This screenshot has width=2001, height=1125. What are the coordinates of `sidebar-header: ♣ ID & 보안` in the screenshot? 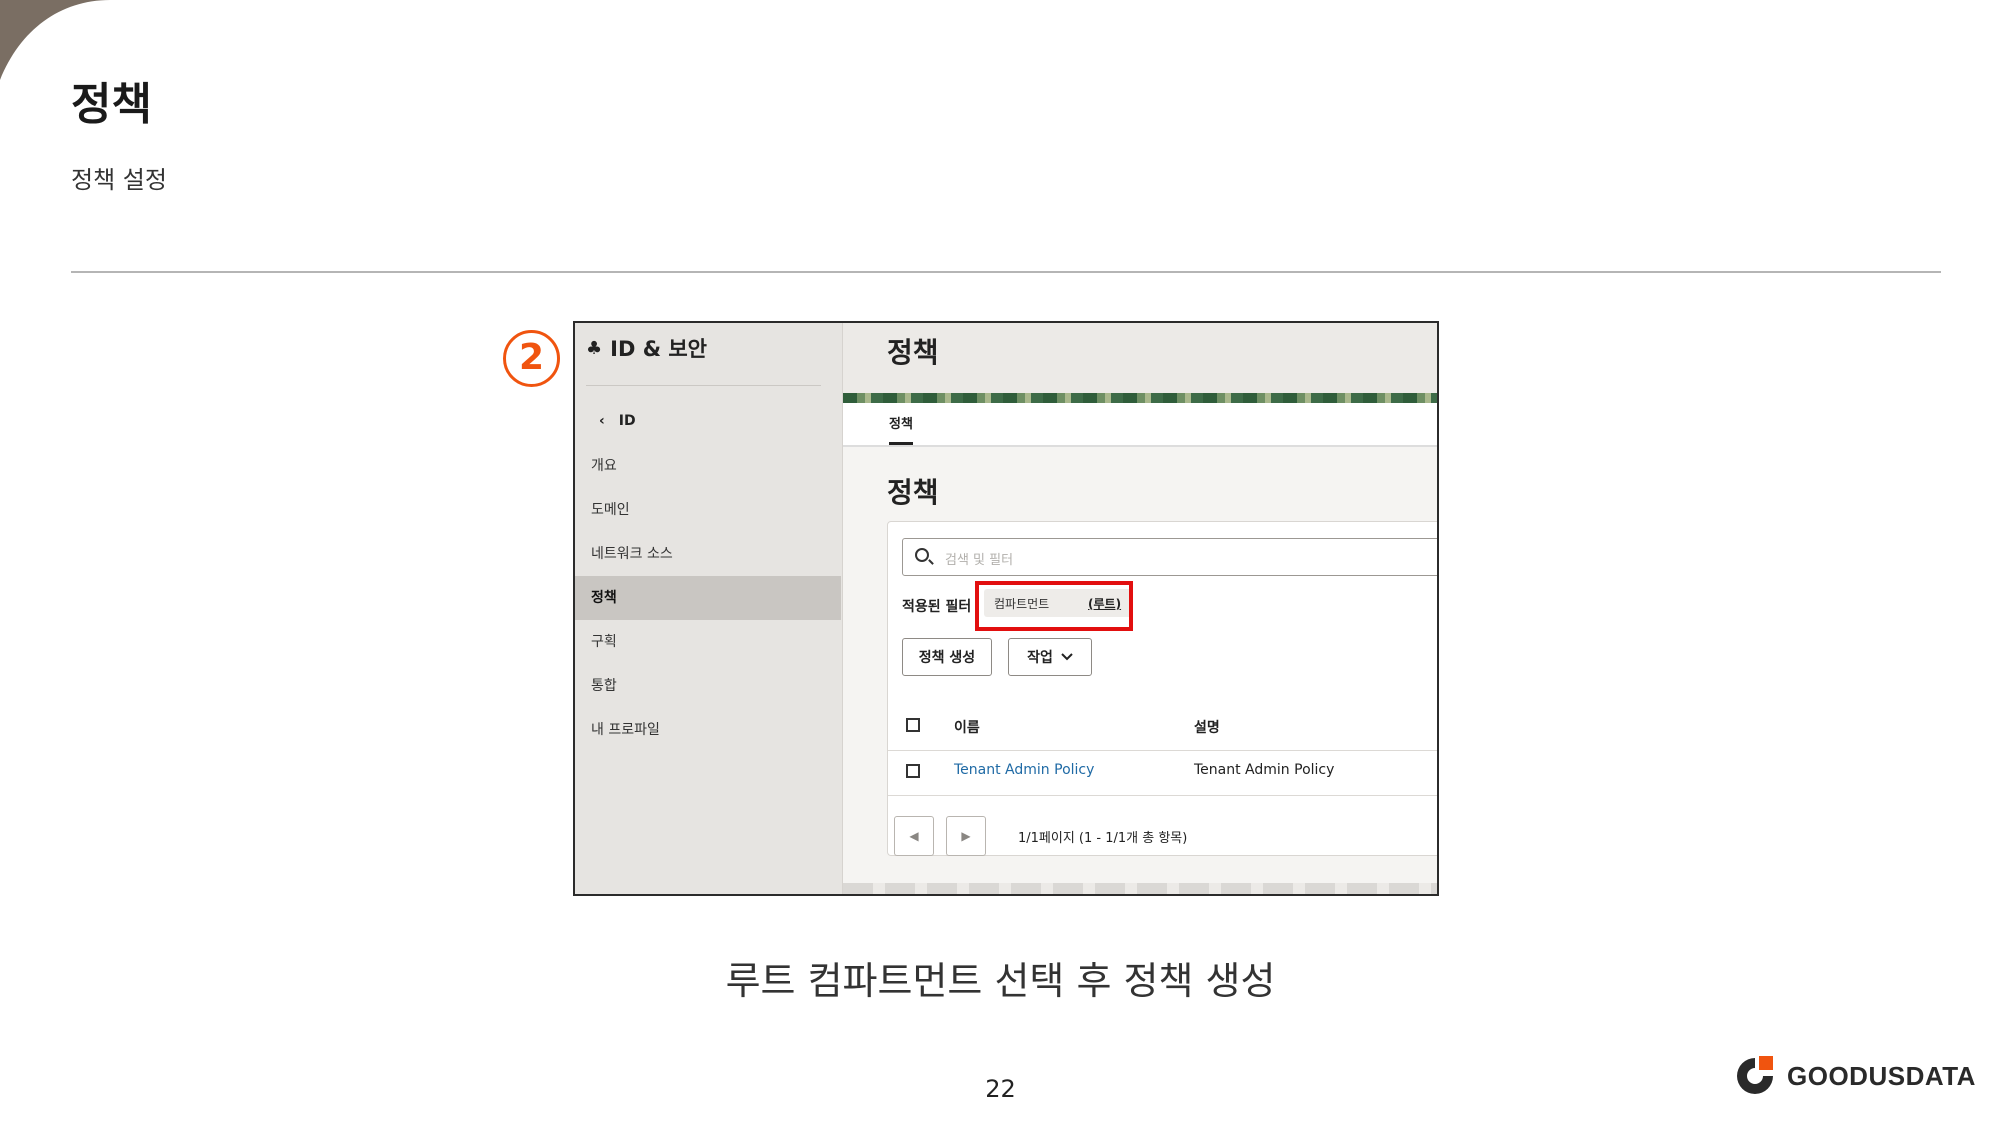 It's located at (646, 348).